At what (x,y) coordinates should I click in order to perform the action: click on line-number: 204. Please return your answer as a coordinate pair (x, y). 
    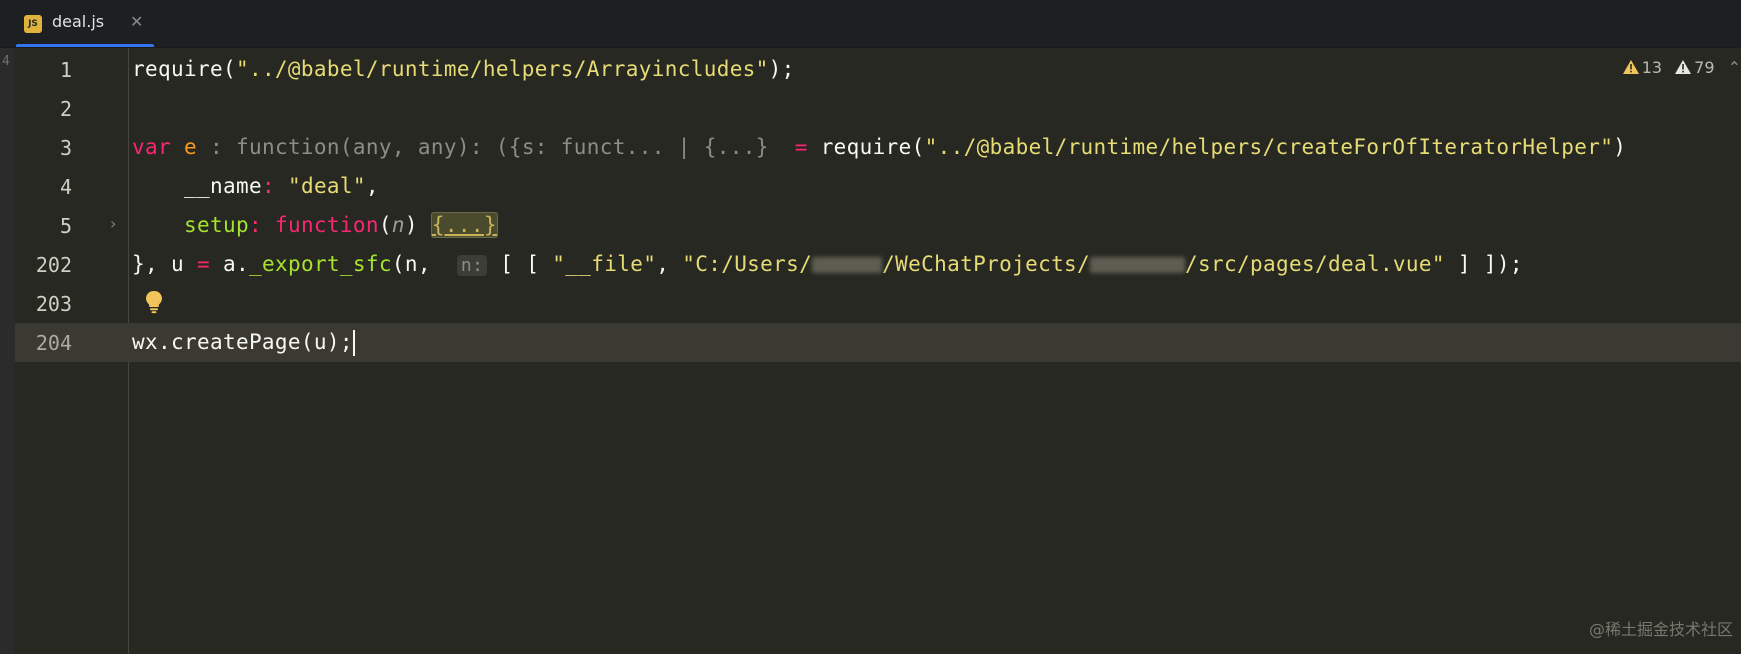
    Looking at the image, I should click on (53, 343).